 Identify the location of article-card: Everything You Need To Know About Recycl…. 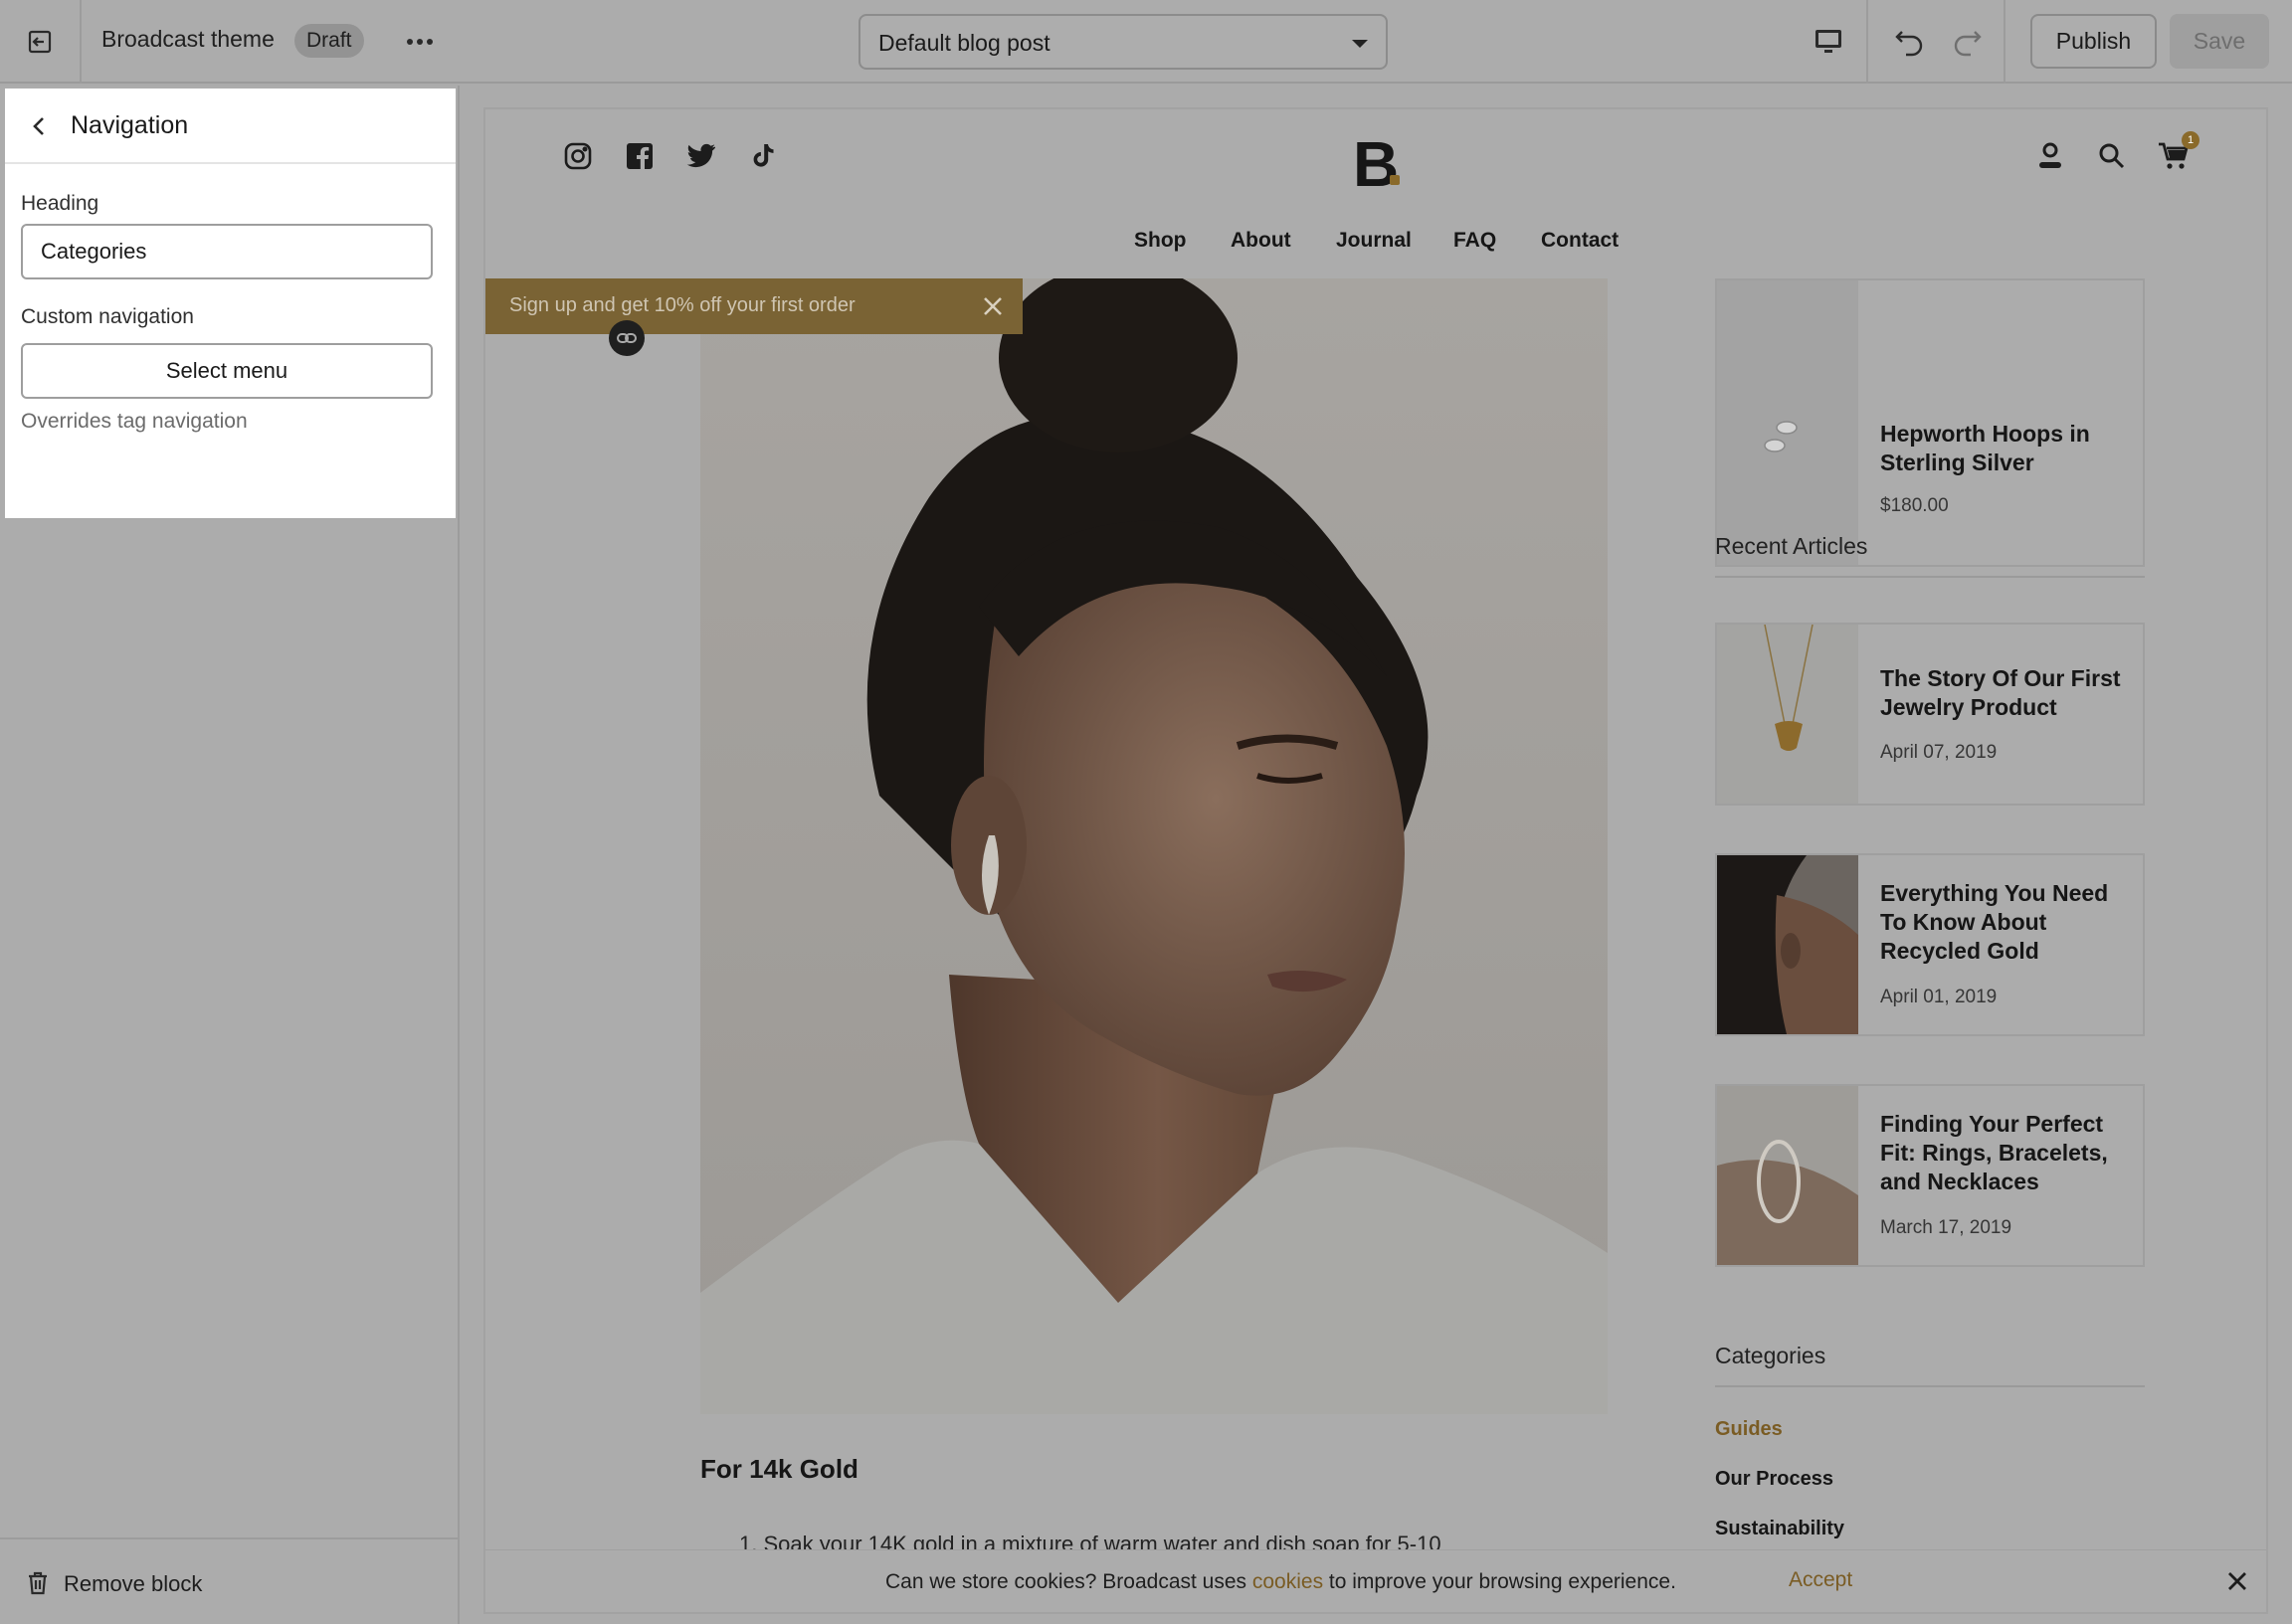
(1930, 944).